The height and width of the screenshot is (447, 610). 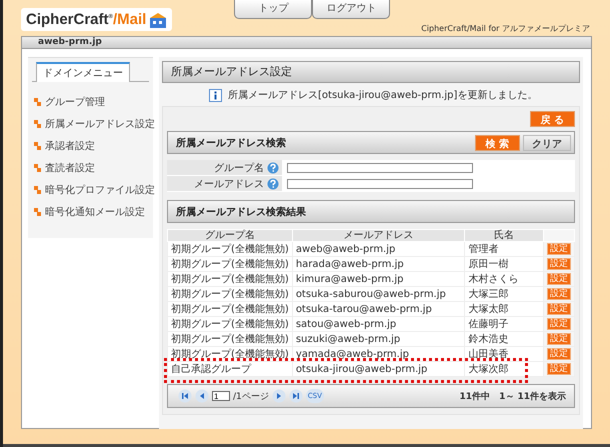 I want to click on table-cell: 大塚三郎, so click(x=504, y=294).